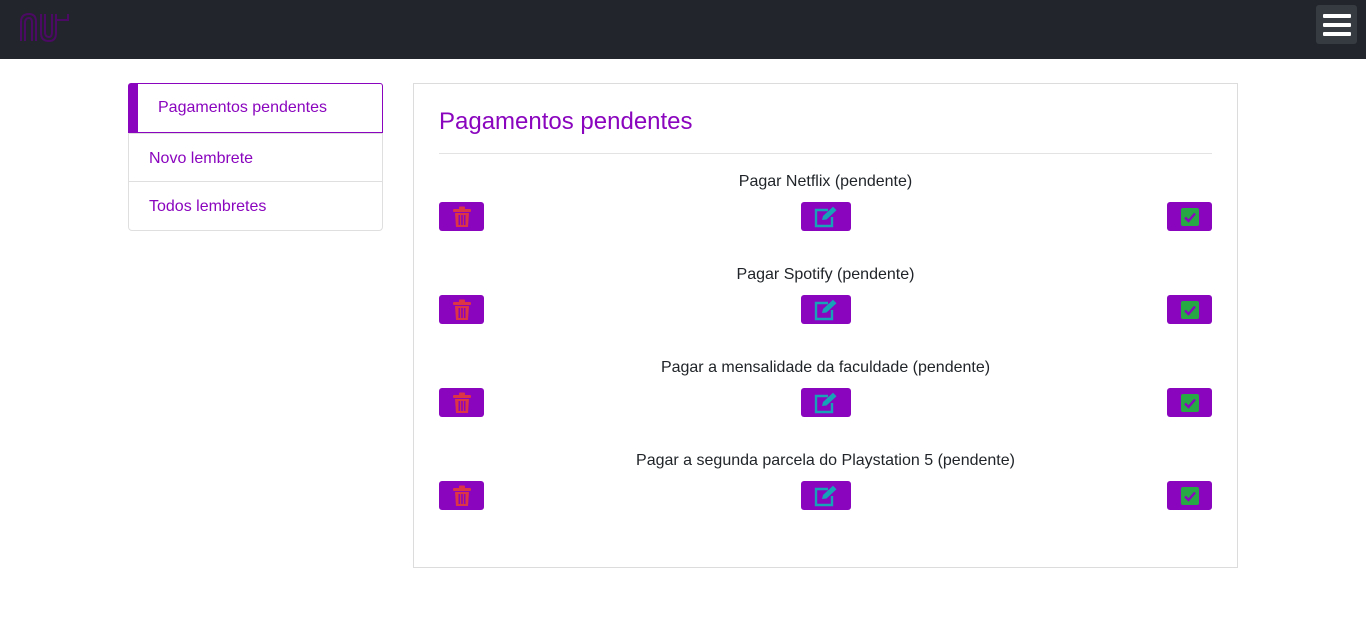 The width and height of the screenshot is (1366, 639). Describe the element at coordinates (45, 28) in the screenshot. I see `nubank-logo` at that location.